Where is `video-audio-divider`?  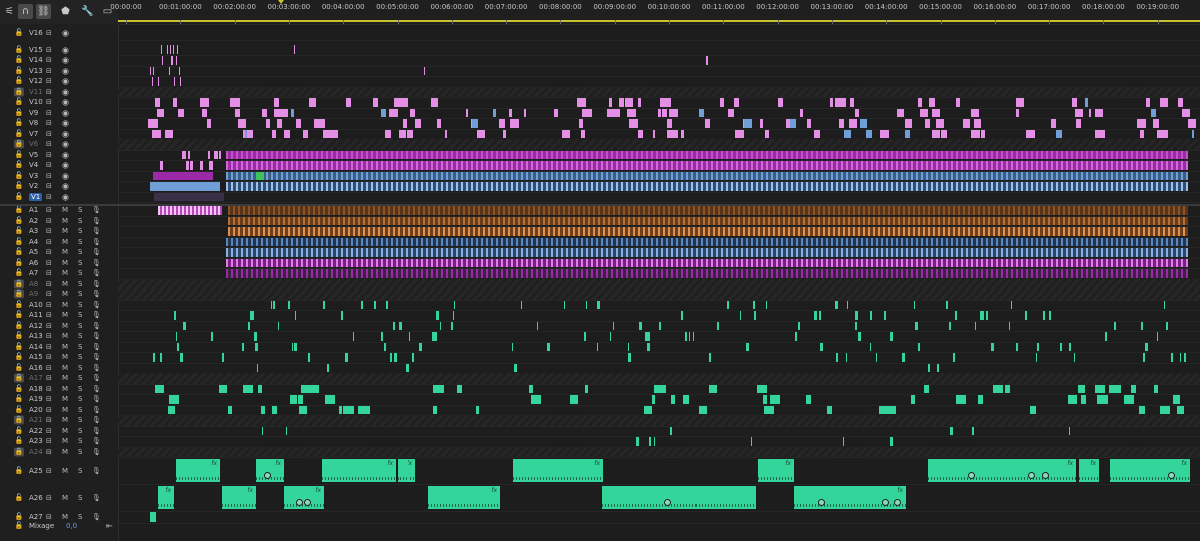
video-audio-divider is located at coordinates (600, 205).